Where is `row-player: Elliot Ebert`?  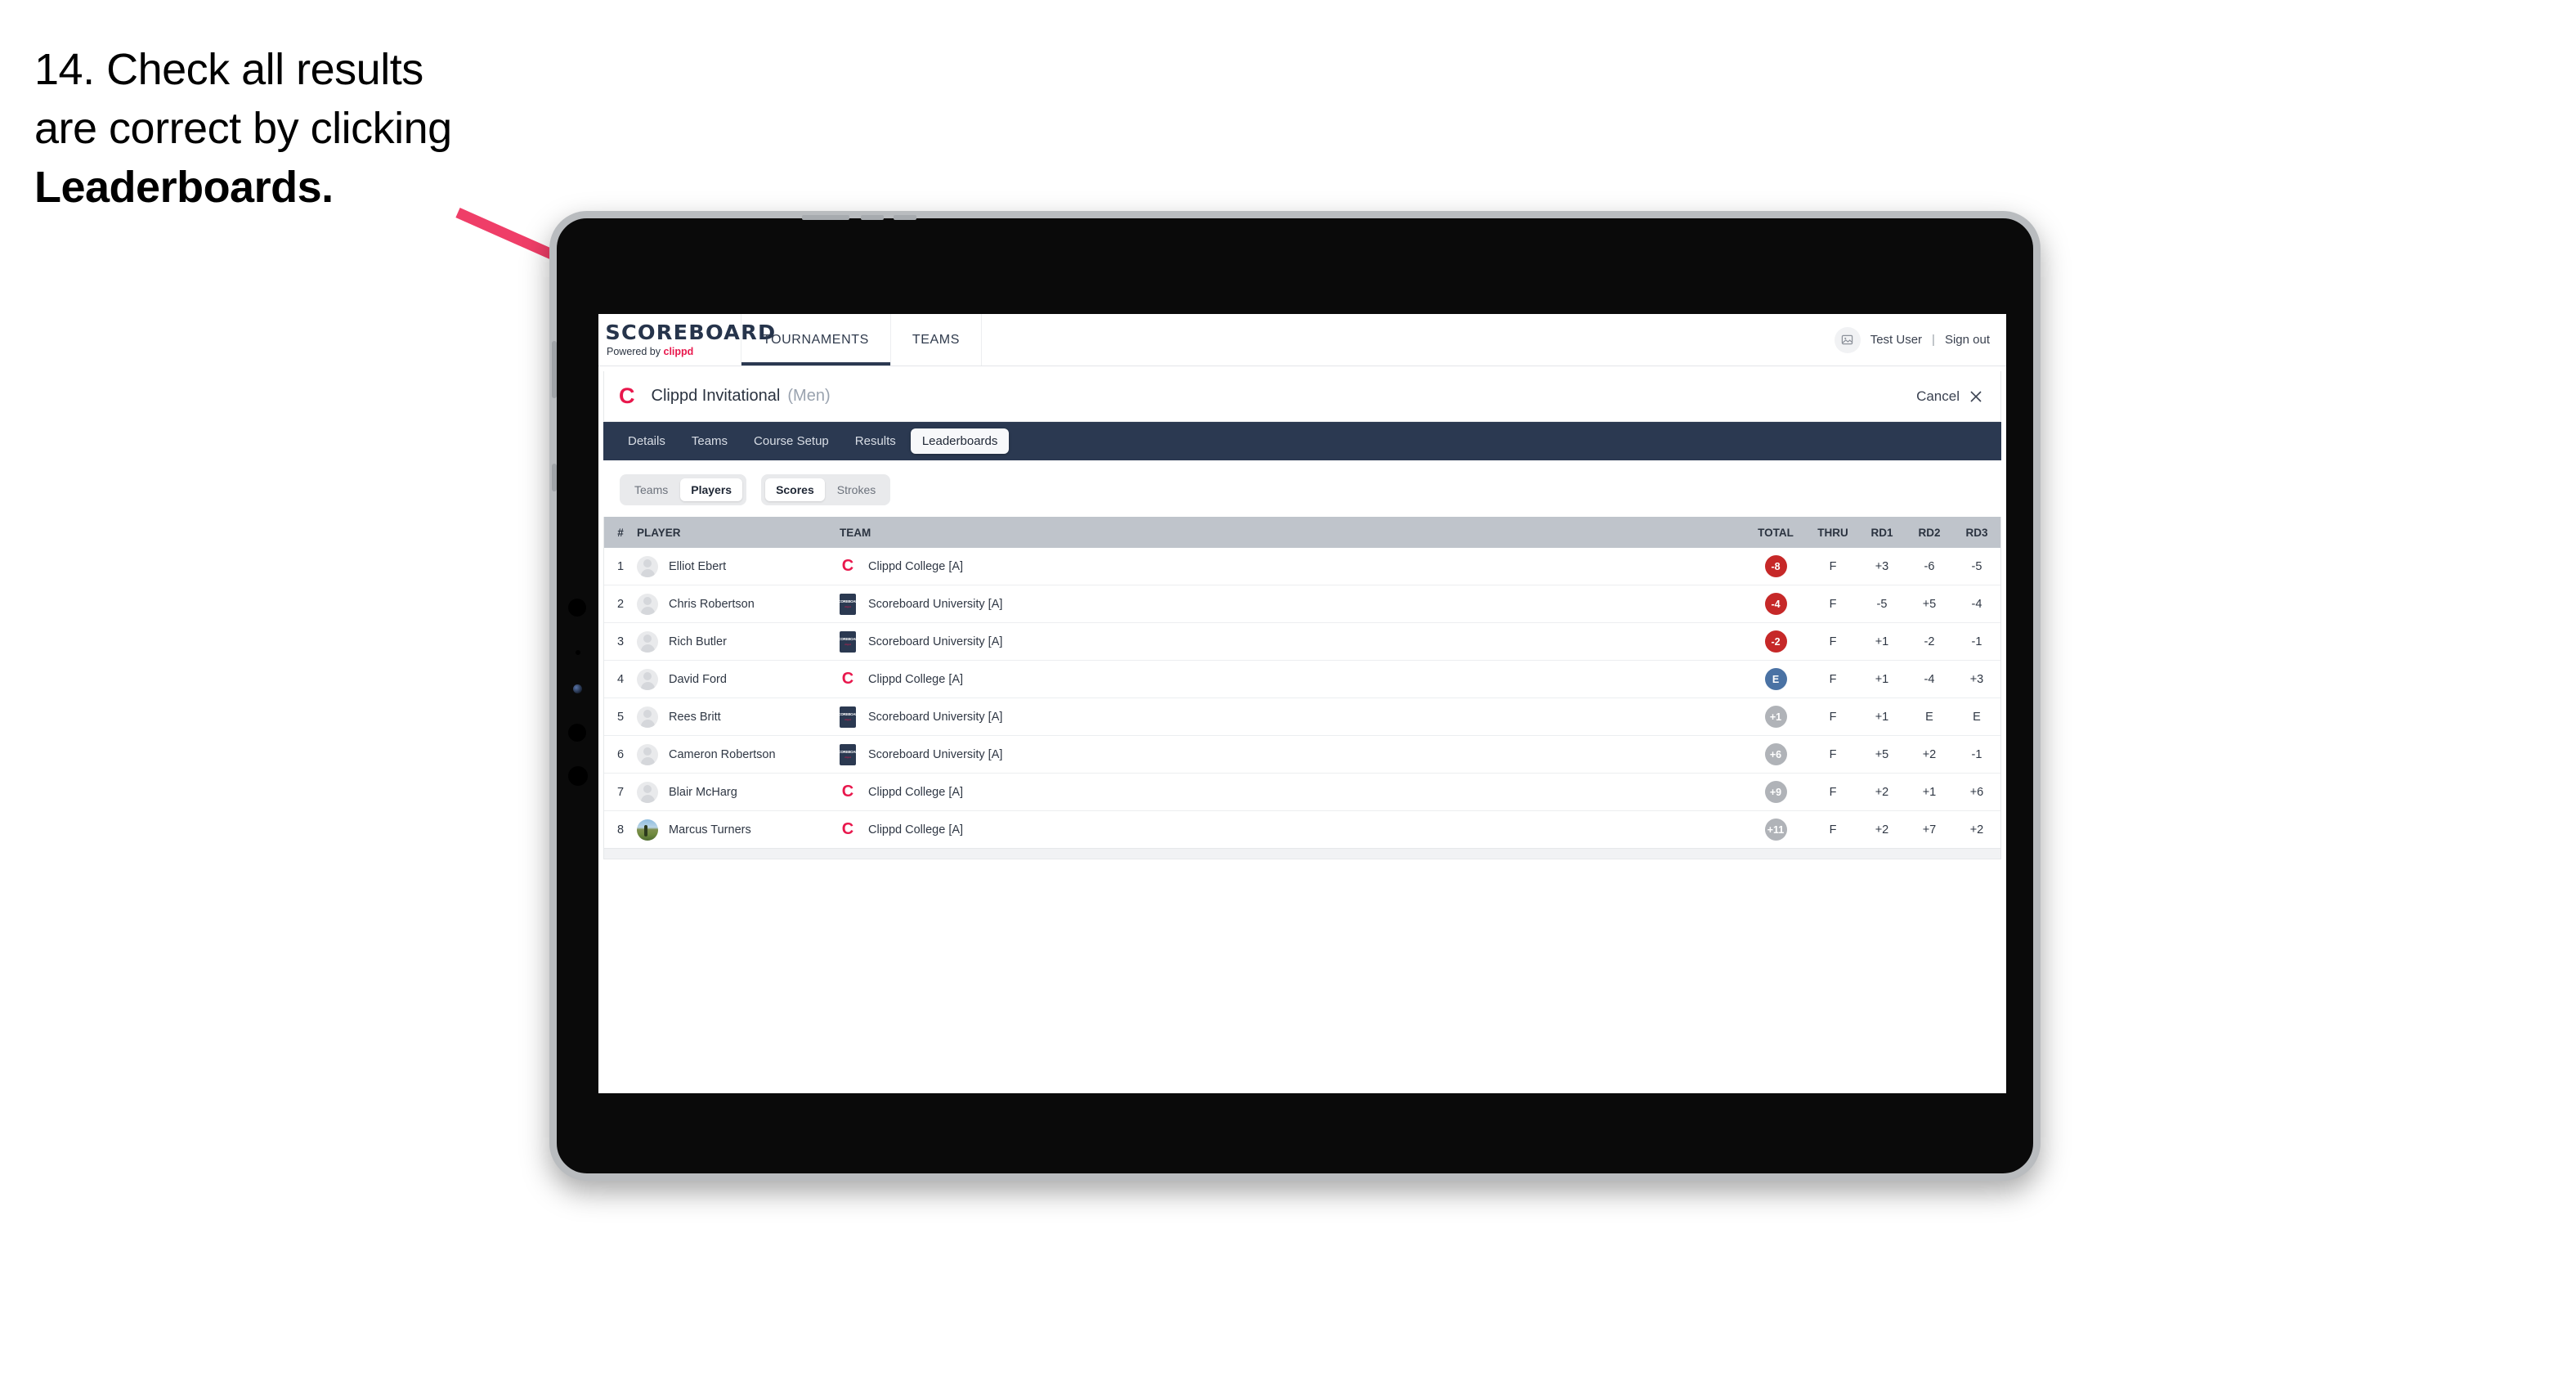 row-player: Elliot Ebert is located at coordinates (739, 566).